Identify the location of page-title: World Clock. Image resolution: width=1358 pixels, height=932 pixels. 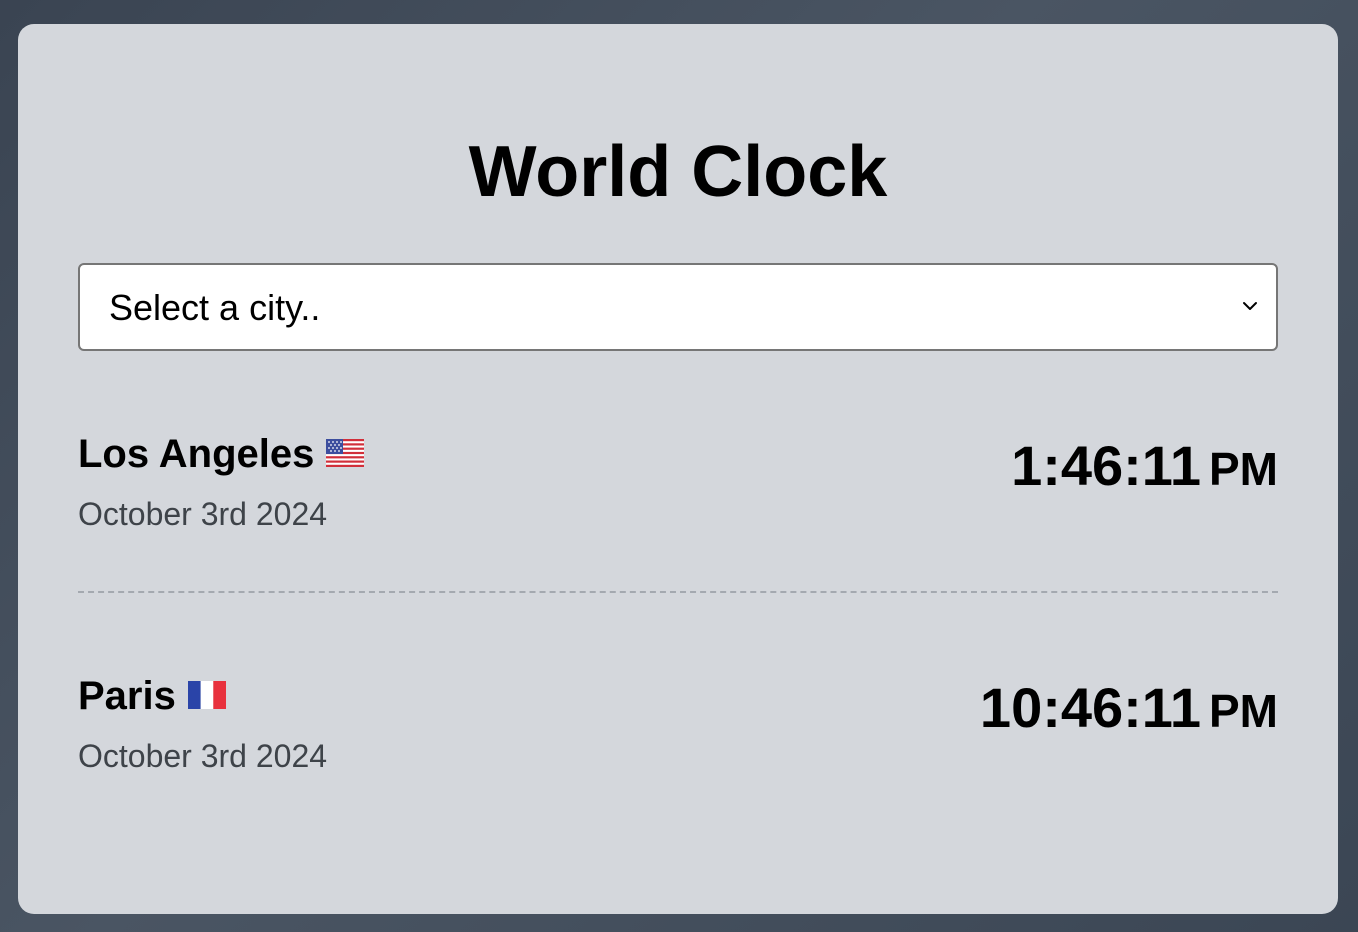
(678, 172).